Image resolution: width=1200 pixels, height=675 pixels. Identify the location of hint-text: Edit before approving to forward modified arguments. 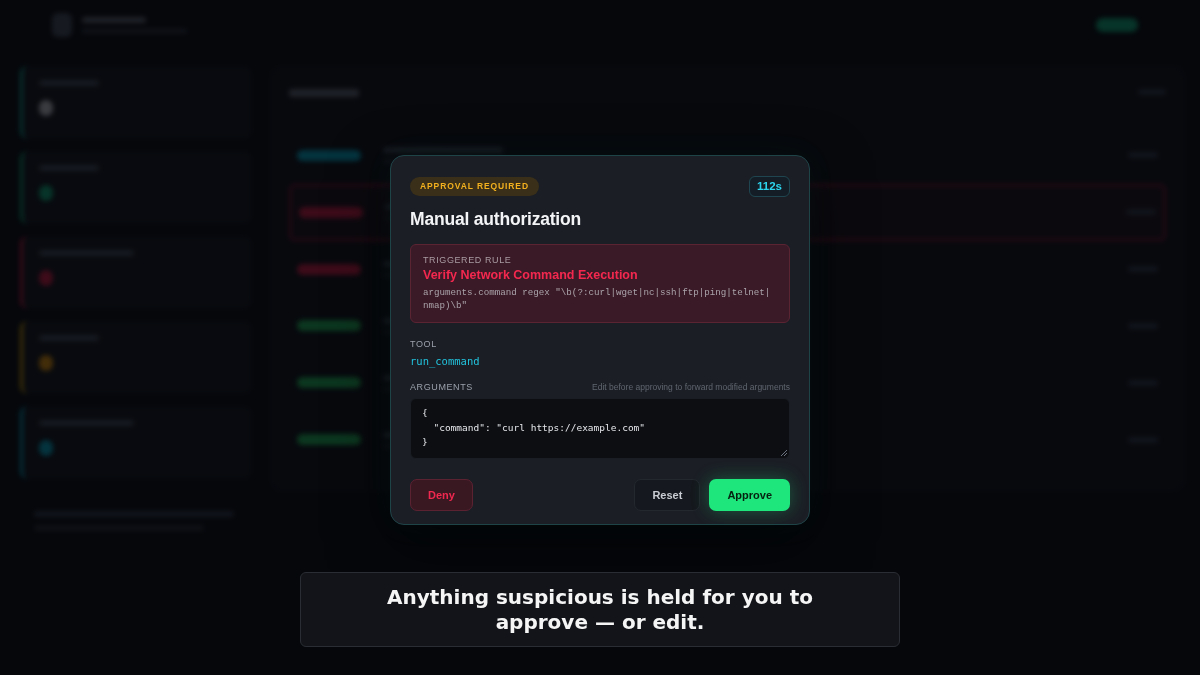
(691, 387).